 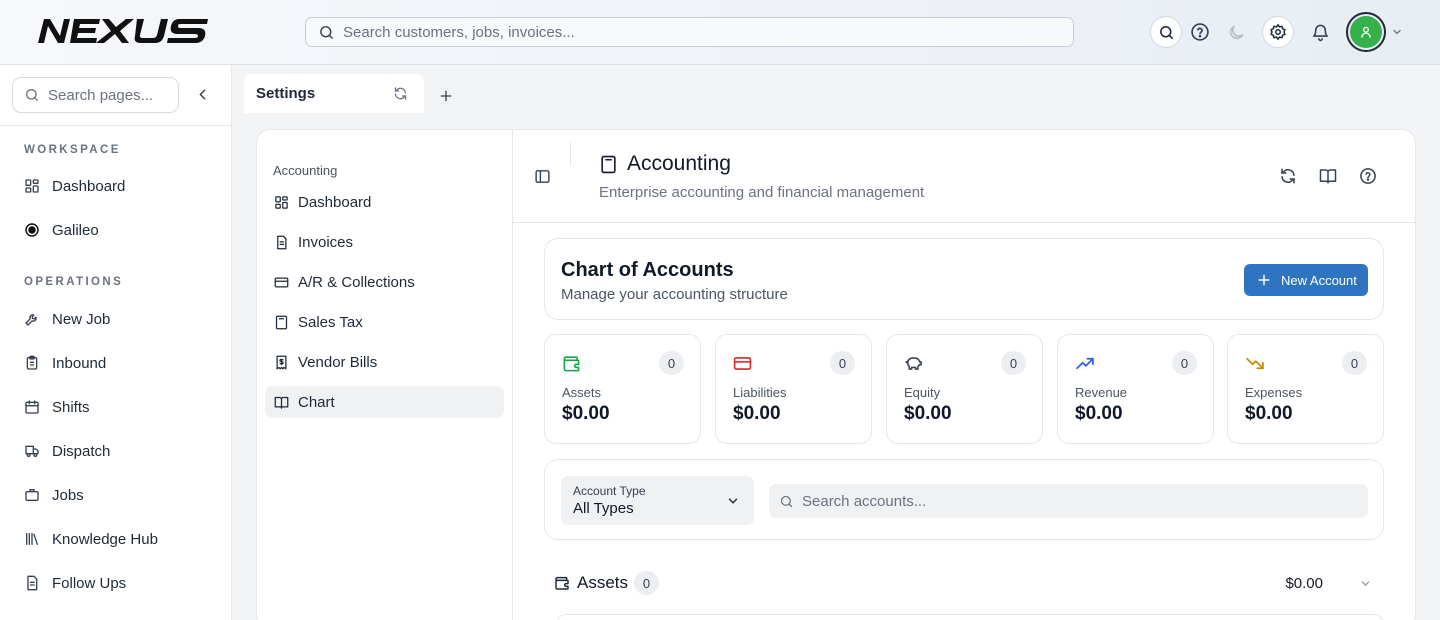 I want to click on trending-down-icon, so click(x=1255, y=363).